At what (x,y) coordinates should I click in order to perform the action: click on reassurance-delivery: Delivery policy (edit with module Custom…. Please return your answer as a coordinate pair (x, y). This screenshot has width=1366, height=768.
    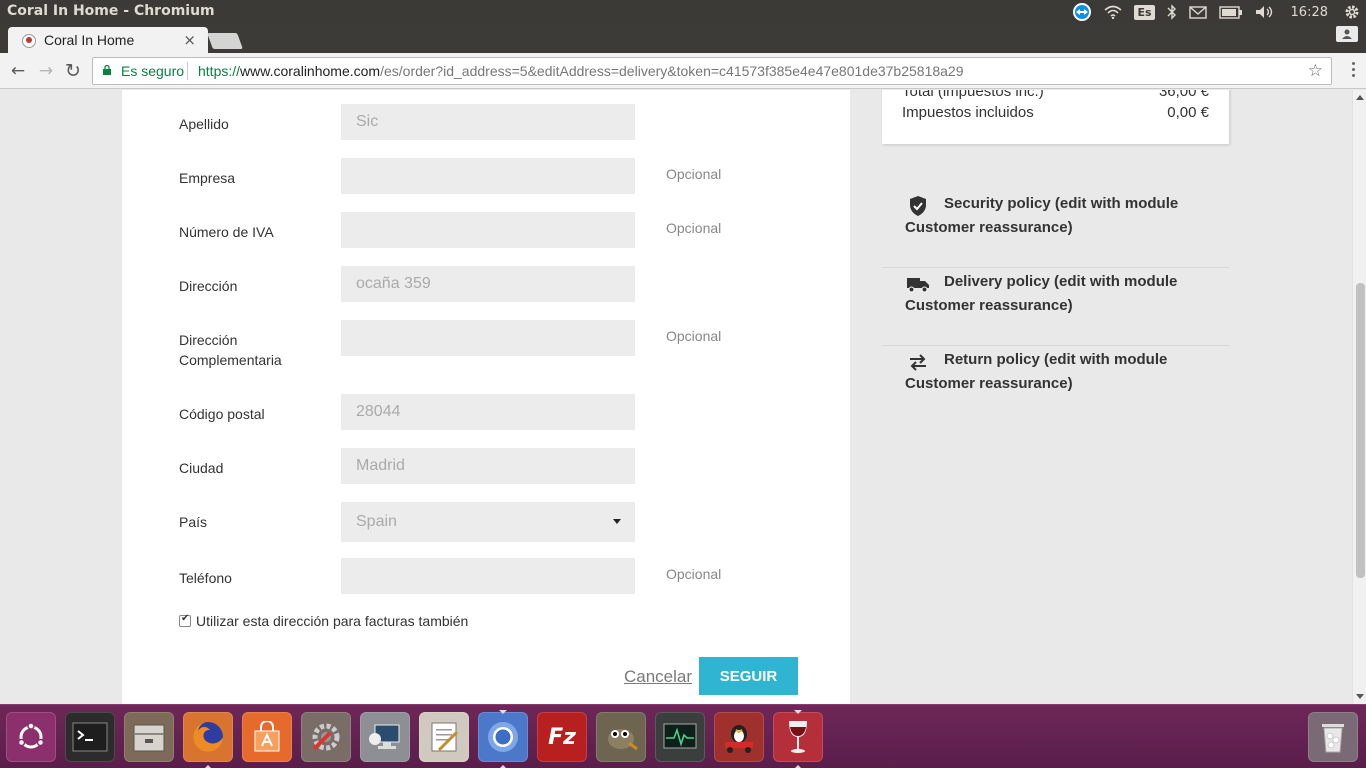
    Looking at the image, I should click on (1055, 307).